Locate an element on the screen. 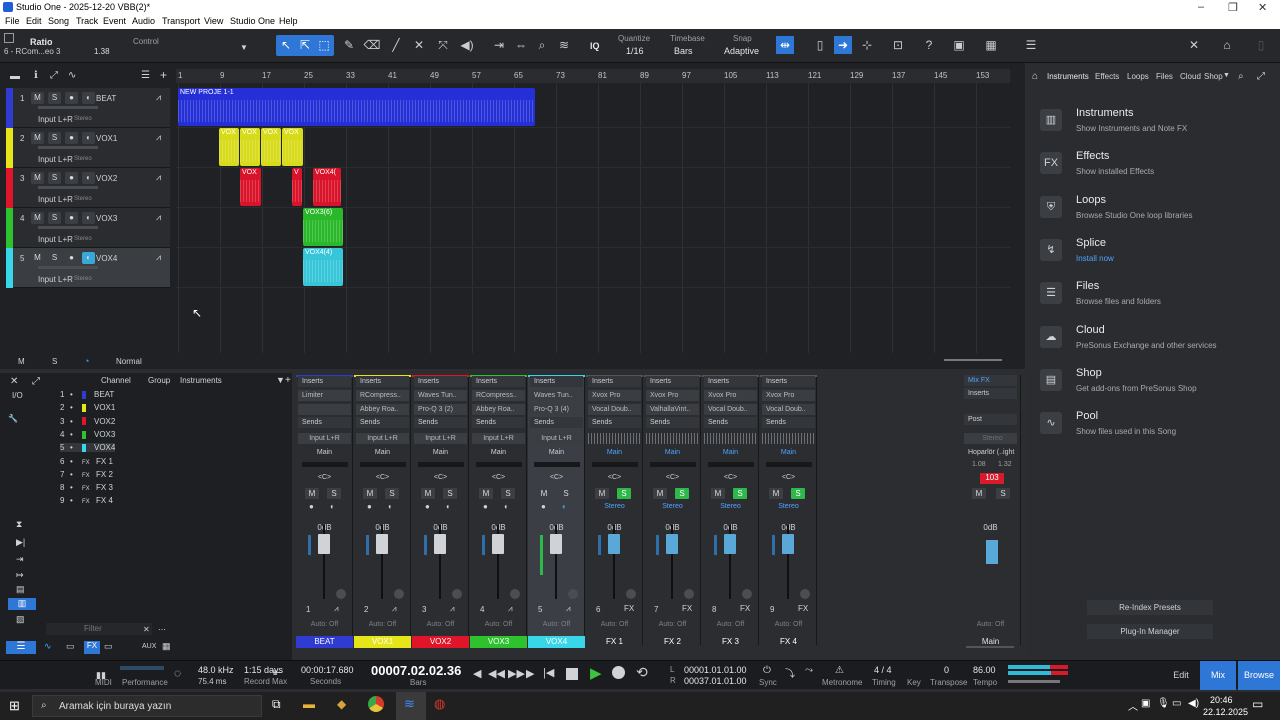 The height and width of the screenshot is (720, 1280). studio-one-taskbar-icon: ≋ is located at coordinates (411, 706).